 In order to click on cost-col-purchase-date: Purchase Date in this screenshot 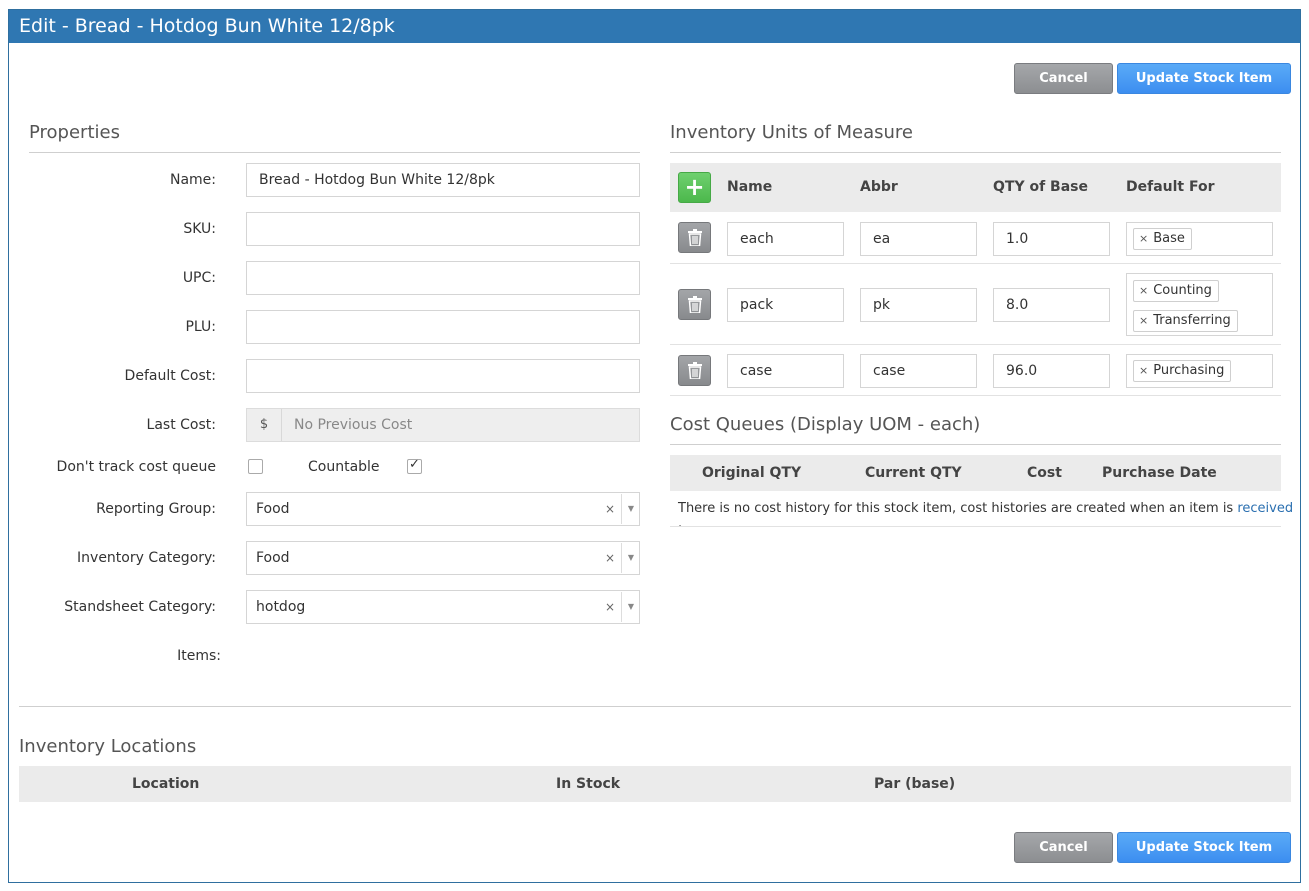, I will do `click(1159, 473)`.